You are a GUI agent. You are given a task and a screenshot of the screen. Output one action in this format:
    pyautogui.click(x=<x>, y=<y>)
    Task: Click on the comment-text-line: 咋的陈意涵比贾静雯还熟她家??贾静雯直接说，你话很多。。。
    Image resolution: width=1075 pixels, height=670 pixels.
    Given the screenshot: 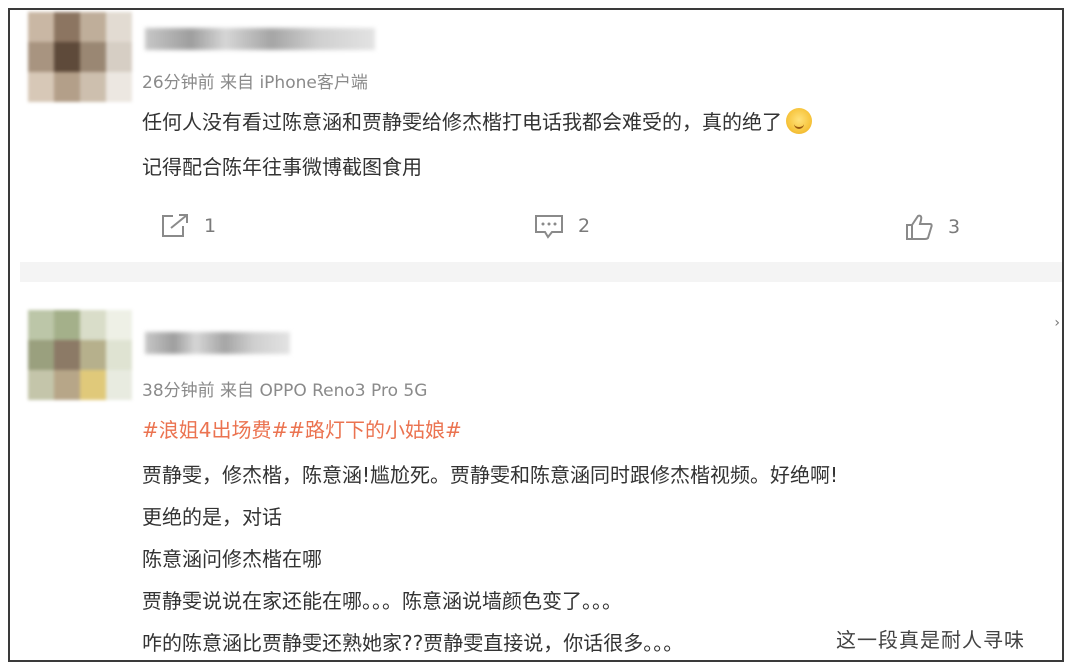 What is the action you would take?
    pyautogui.click(x=413, y=643)
    